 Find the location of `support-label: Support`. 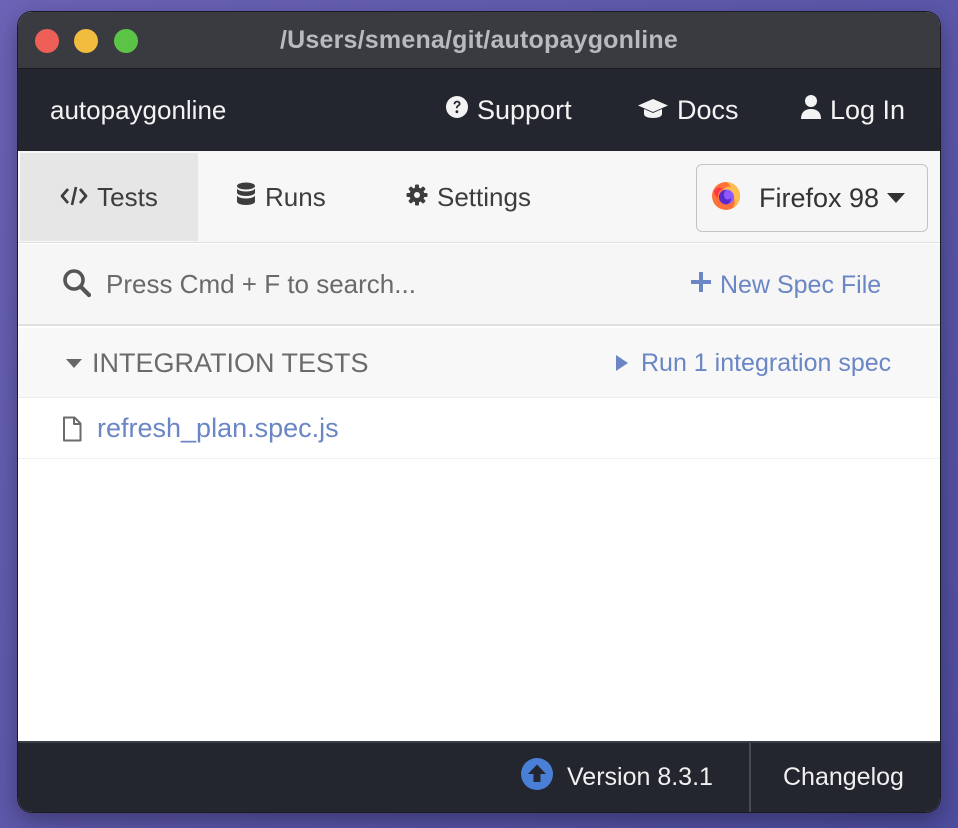

support-label: Support is located at coordinates (524, 109).